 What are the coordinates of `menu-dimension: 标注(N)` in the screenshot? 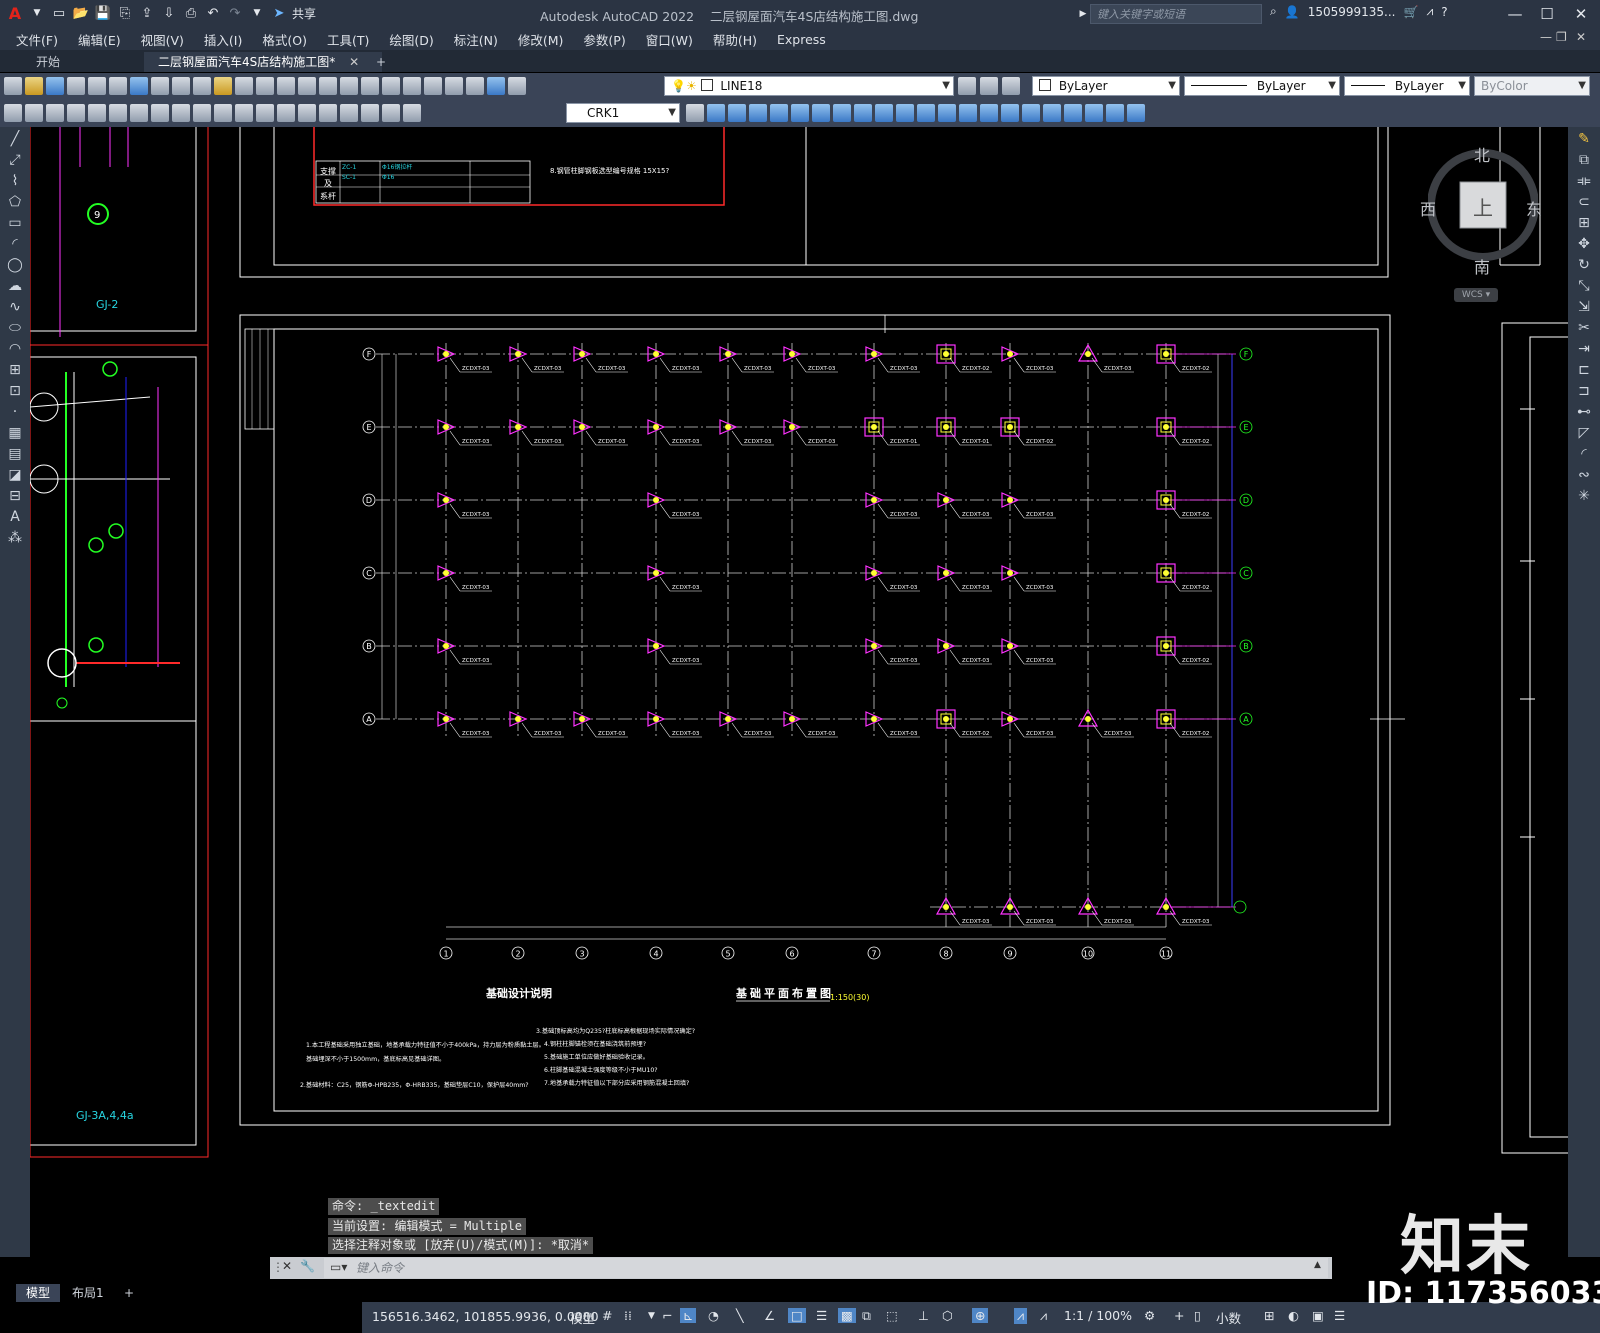 It's located at (476, 39).